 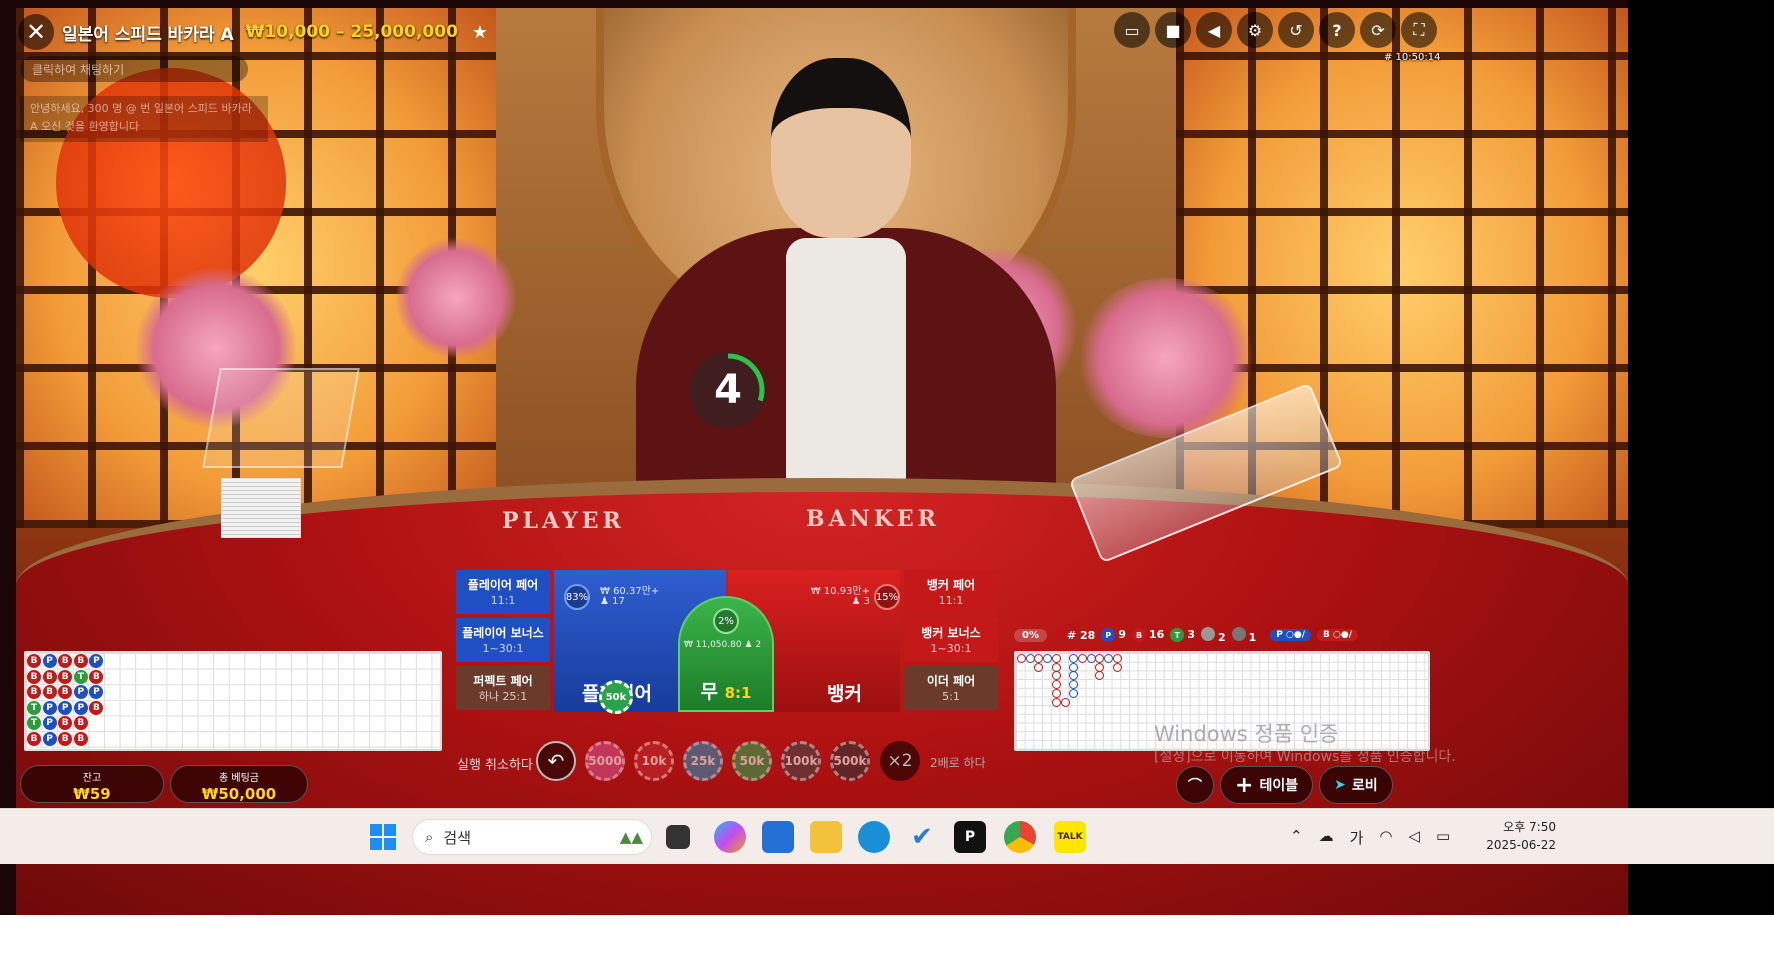 I want to click on kakaotalk-icon: TALK, so click(x=1070, y=837).